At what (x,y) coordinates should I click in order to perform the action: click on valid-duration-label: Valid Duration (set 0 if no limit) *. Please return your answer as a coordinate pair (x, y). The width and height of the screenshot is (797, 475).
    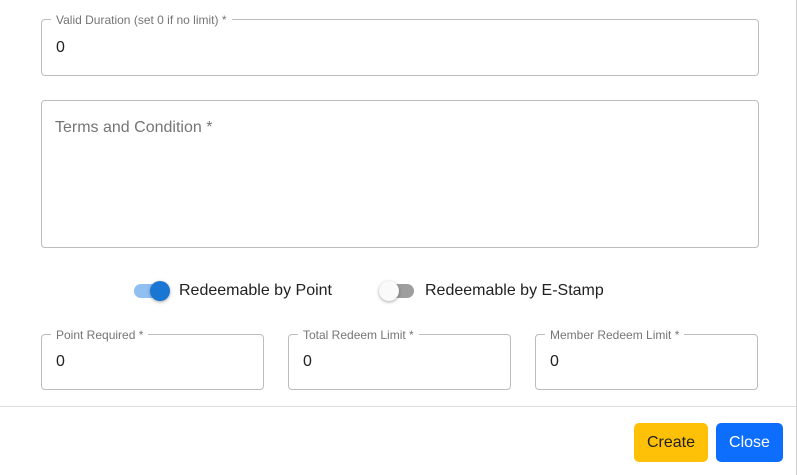
    Looking at the image, I should click on (141, 20).